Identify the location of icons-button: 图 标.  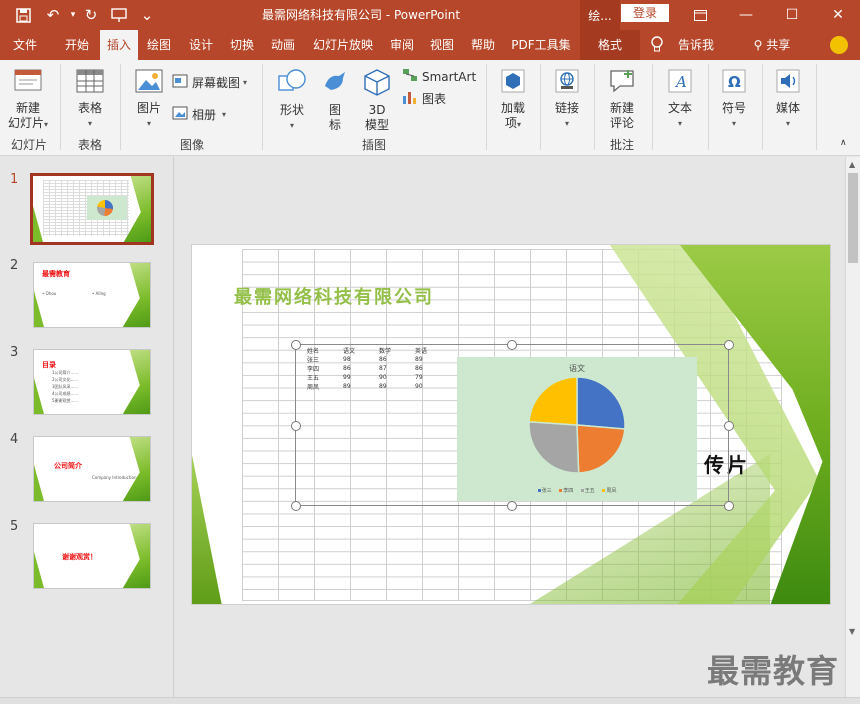
(335, 100).